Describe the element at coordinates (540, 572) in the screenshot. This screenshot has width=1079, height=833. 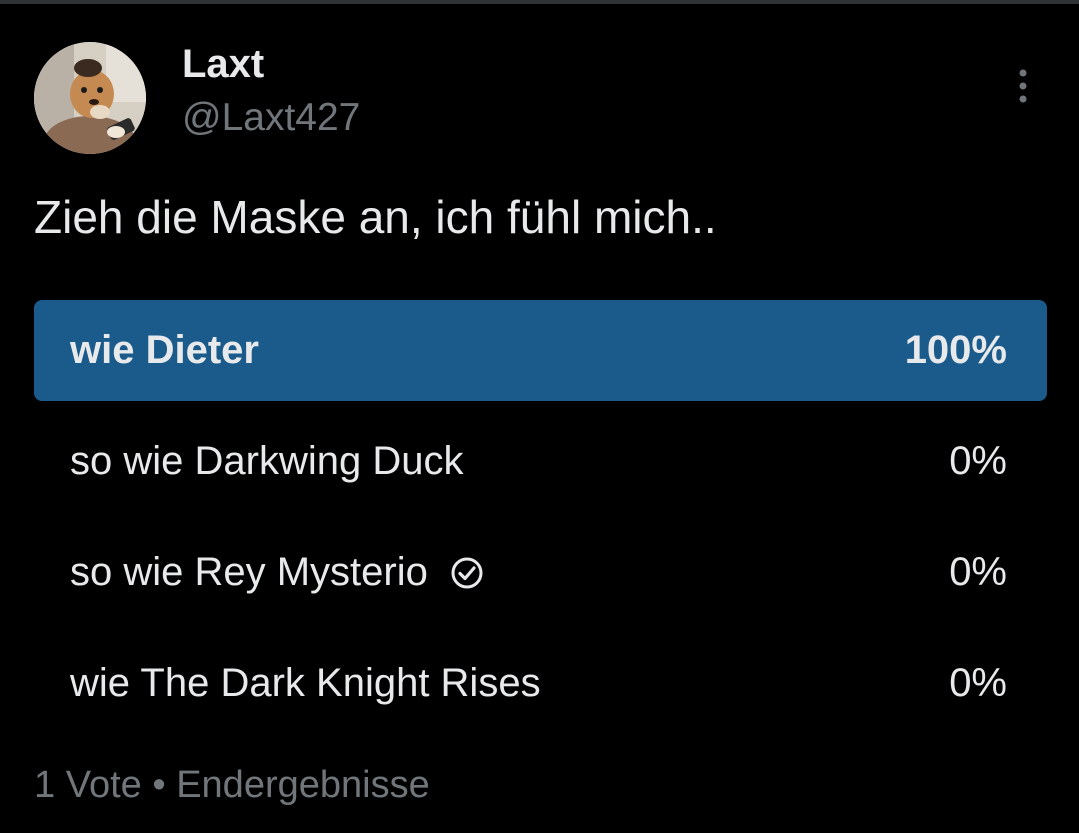
I see `poll-option-3: so wie Rey Mysterio 0%` at that location.